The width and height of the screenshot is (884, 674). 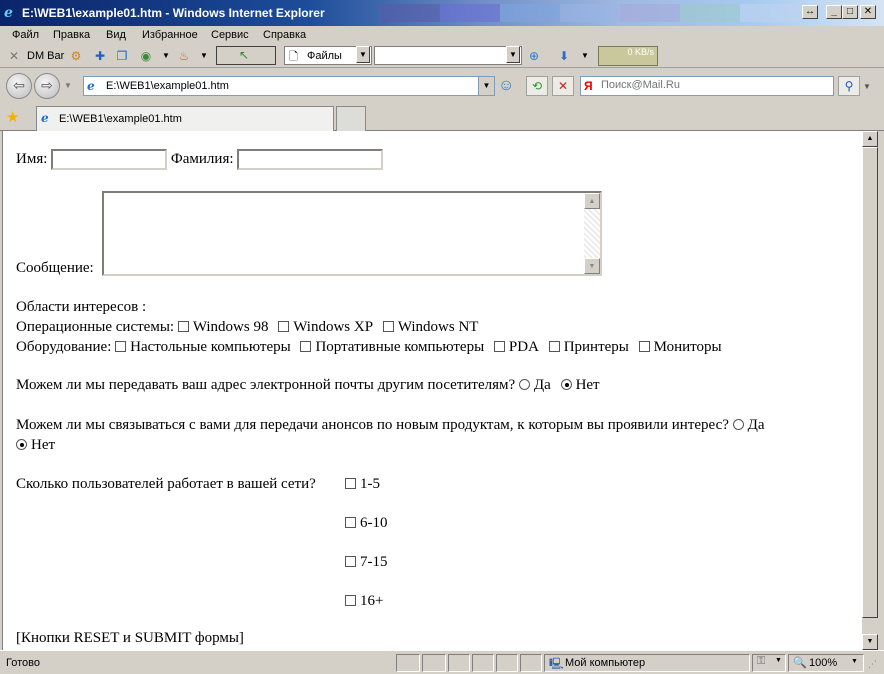 What do you see at coordinates (45, 56) in the screenshot?
I see `dm-bar-label: DM Bar` at bounding box center [45, 56].